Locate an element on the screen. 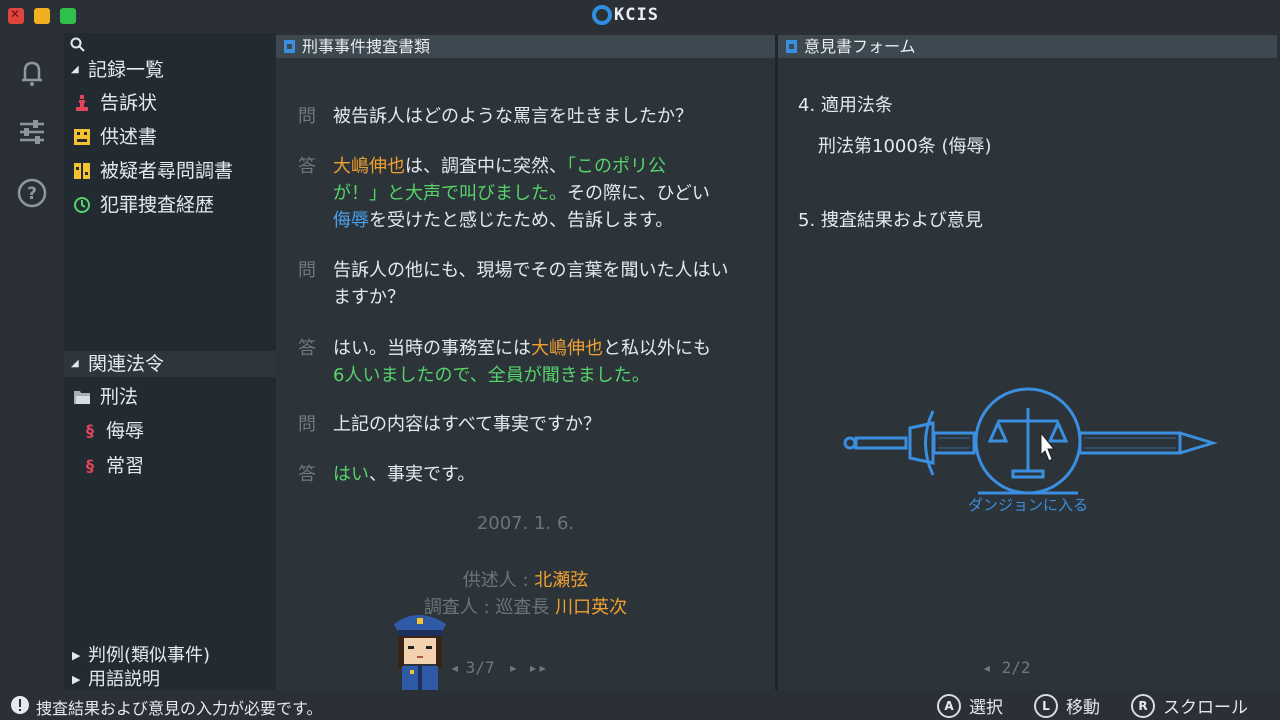 The height and width of the screenshot is (720, 1280). sidebar-folder-penal-code: 刑法 is located at coordinates (101, 397).